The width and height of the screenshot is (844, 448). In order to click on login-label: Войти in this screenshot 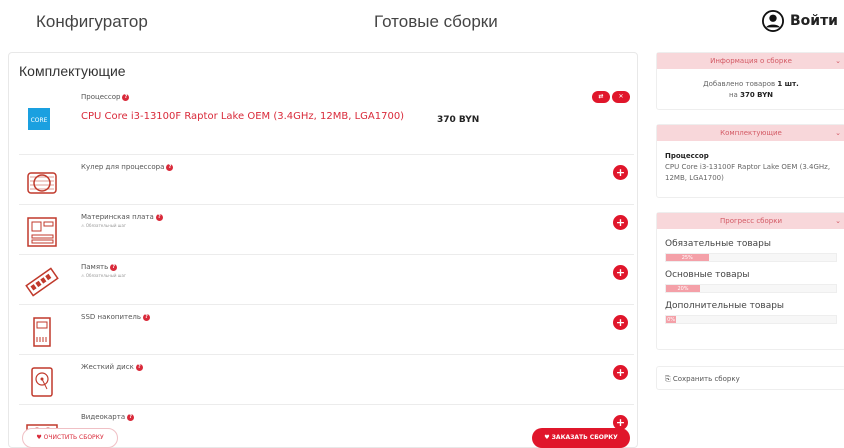, I will do `click(813, 21)`.